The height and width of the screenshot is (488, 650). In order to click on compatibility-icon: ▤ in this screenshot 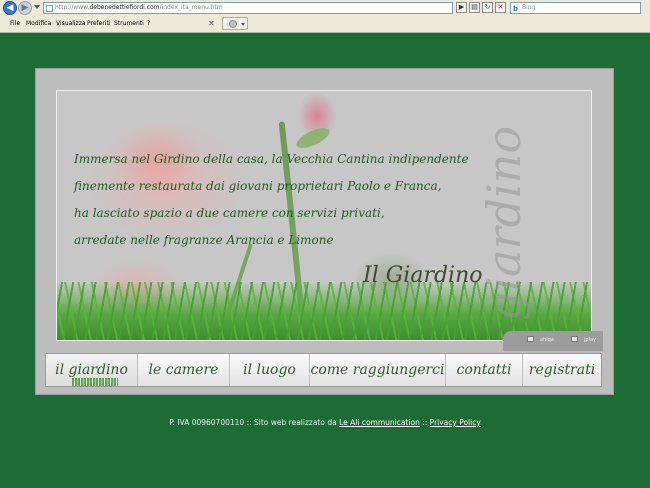, I will do `click(474, 7)`.